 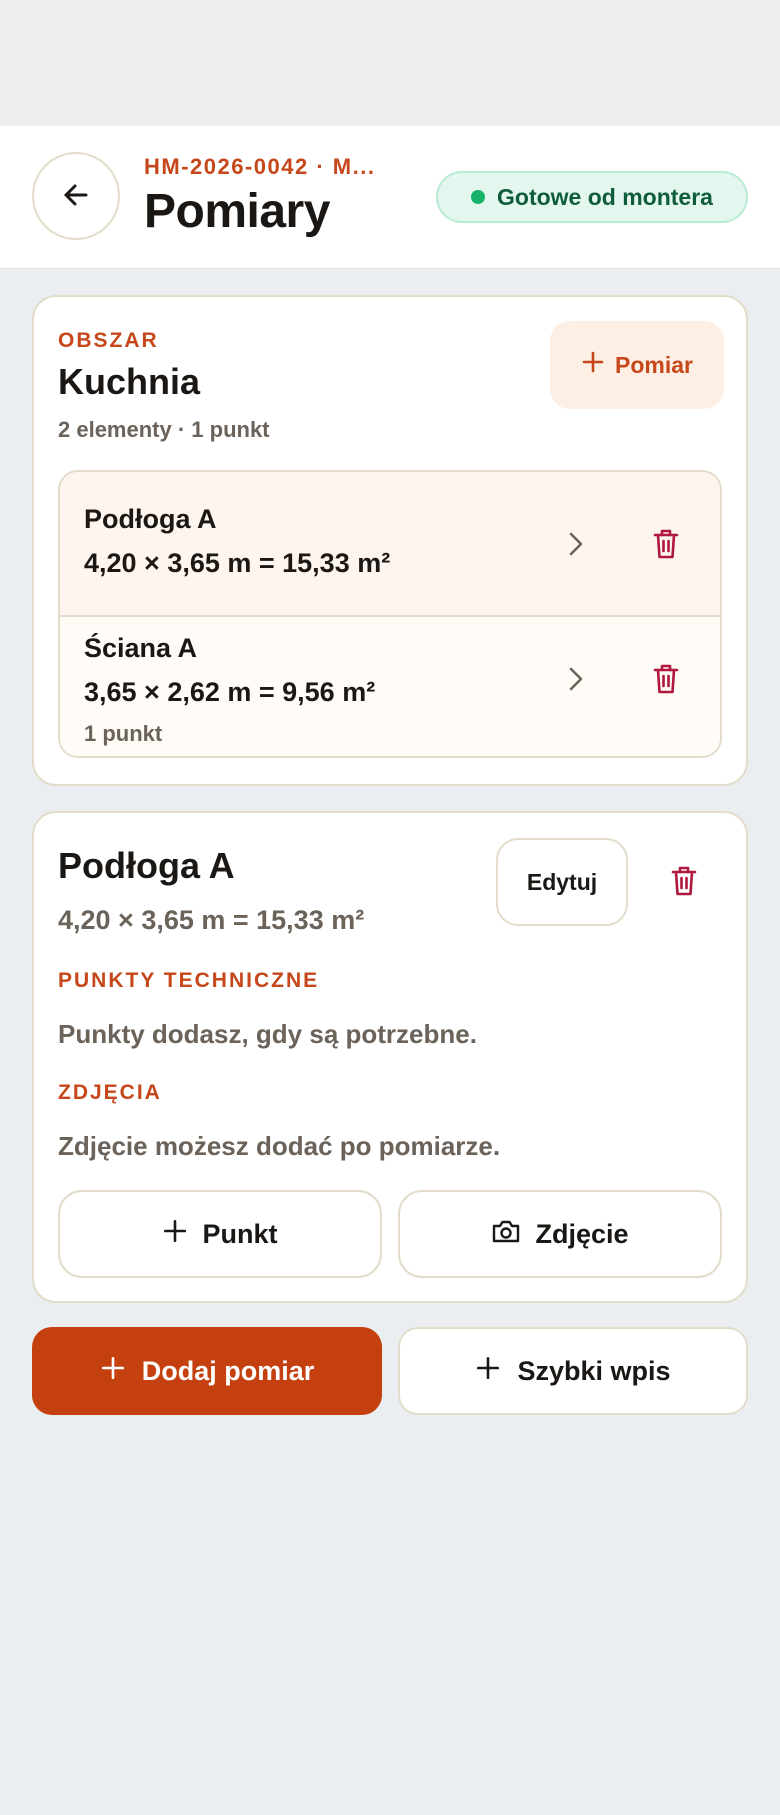 I want to click on list-item: Ściana A 3,65 × 2,62 m = 9,56 m² 1 punkt, so click(x=390, y=686).